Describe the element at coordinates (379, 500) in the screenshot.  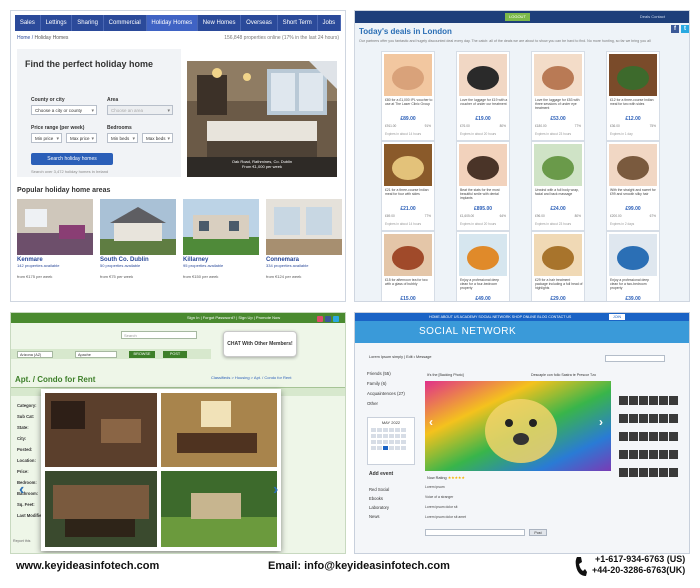
I see `group-item: Ebooks` at that location.